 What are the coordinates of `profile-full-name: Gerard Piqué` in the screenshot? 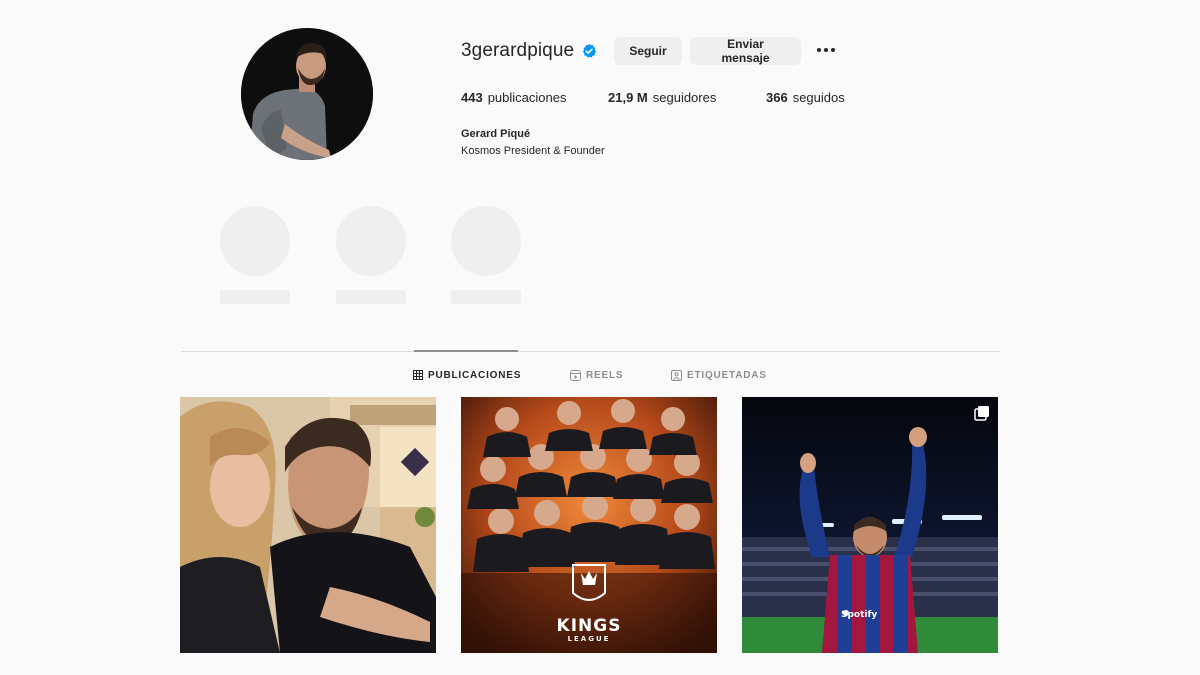 It's located at (496, 134).